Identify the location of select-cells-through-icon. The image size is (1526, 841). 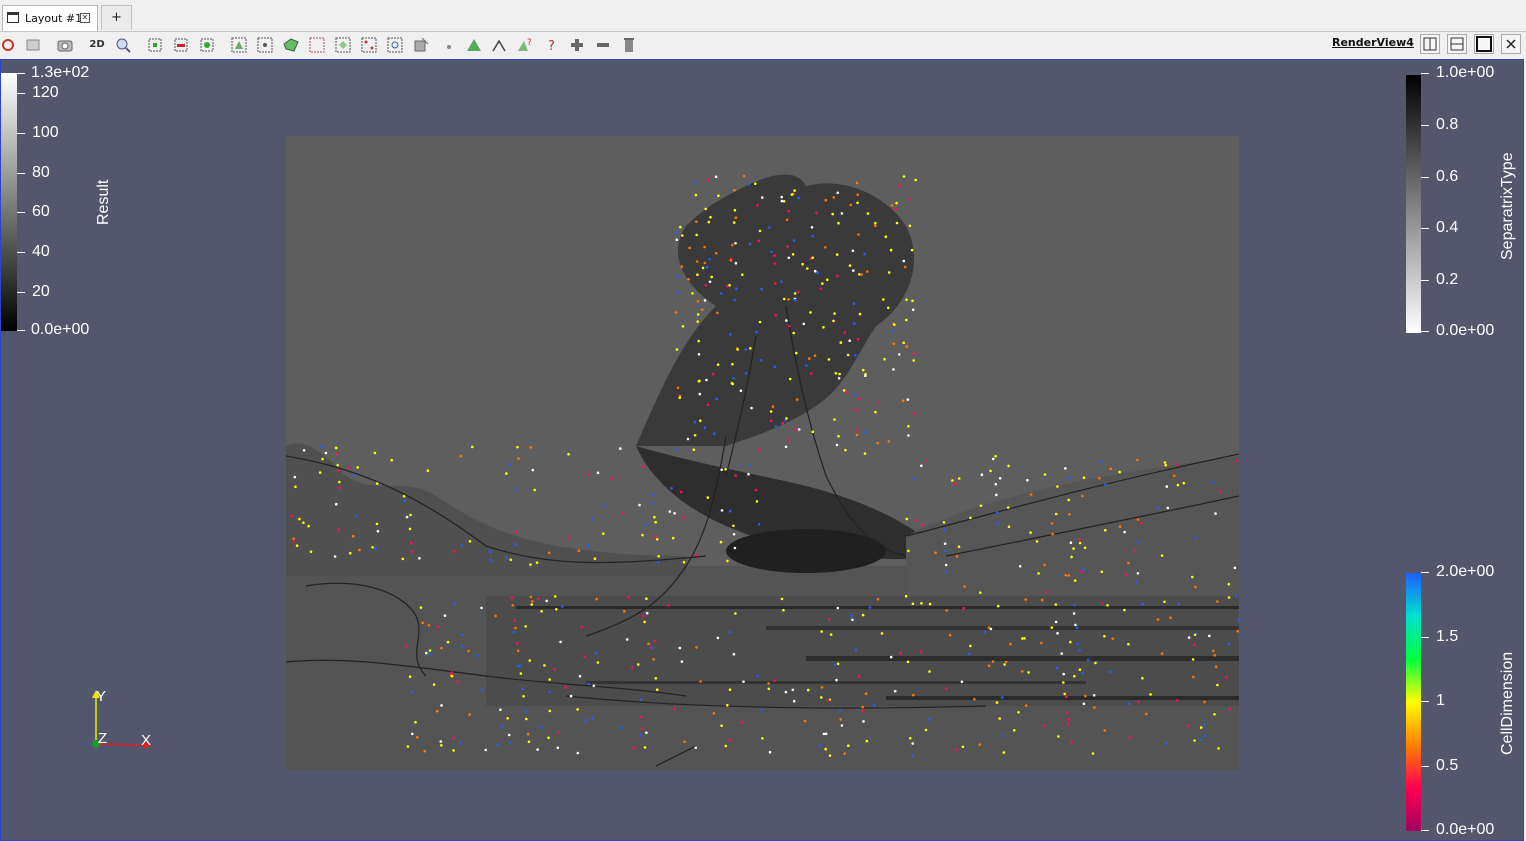
(239, 45).